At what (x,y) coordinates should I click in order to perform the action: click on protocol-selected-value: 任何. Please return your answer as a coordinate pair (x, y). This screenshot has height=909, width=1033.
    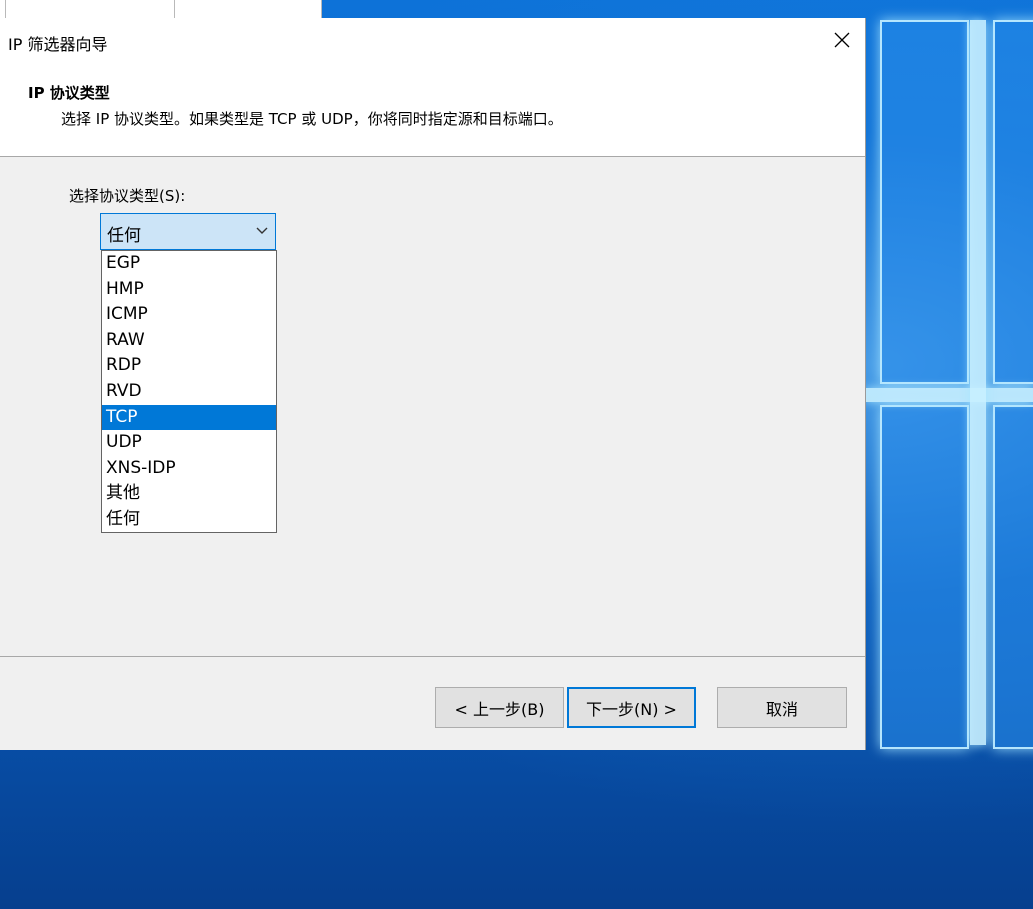
    Looking at the image, I should click on (124, 236).